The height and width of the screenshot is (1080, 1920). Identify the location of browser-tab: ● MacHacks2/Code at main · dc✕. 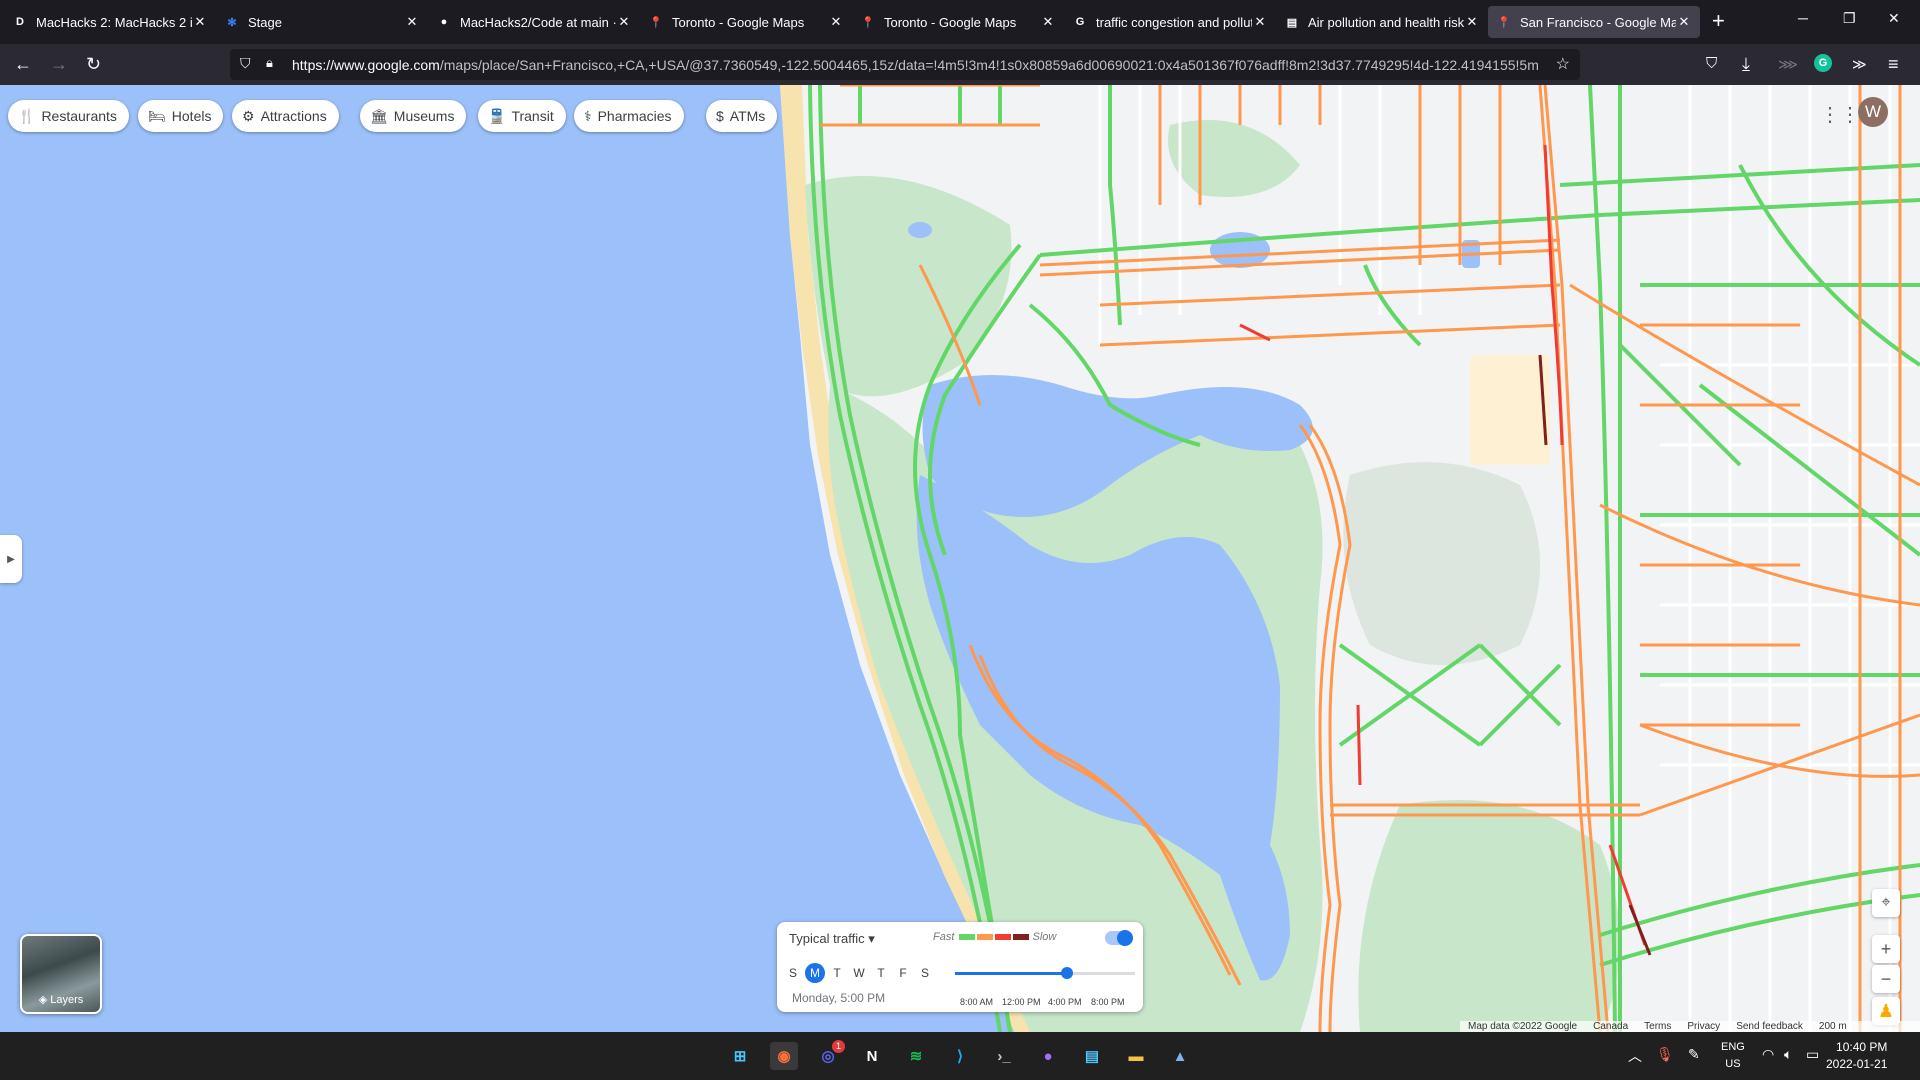
(534, 22).